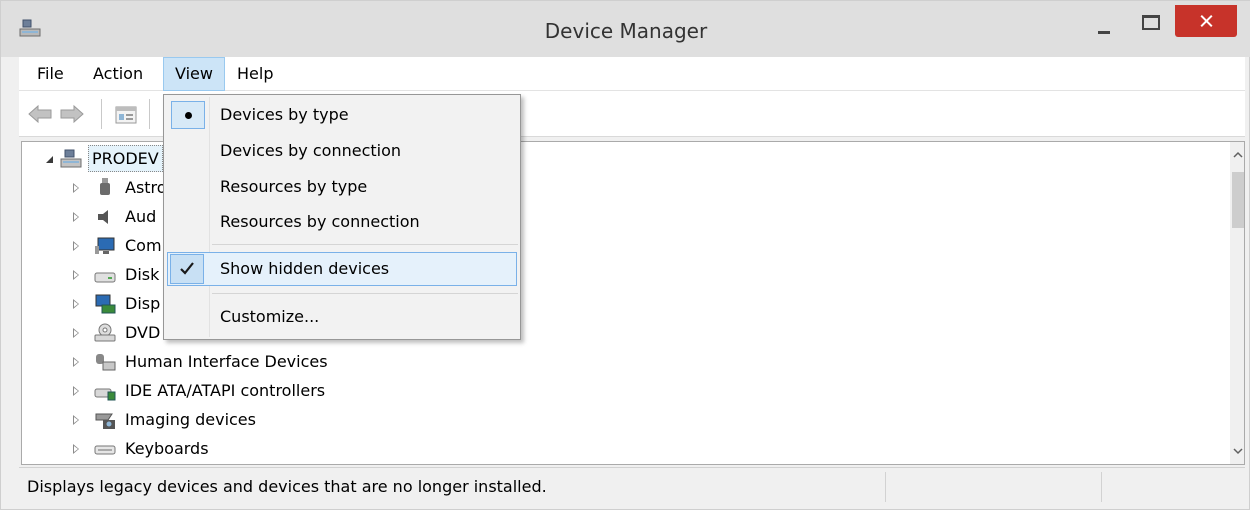 This screenshot has height=510, width=1250. I want to click on back-arrow-icon, so click(40, 114).